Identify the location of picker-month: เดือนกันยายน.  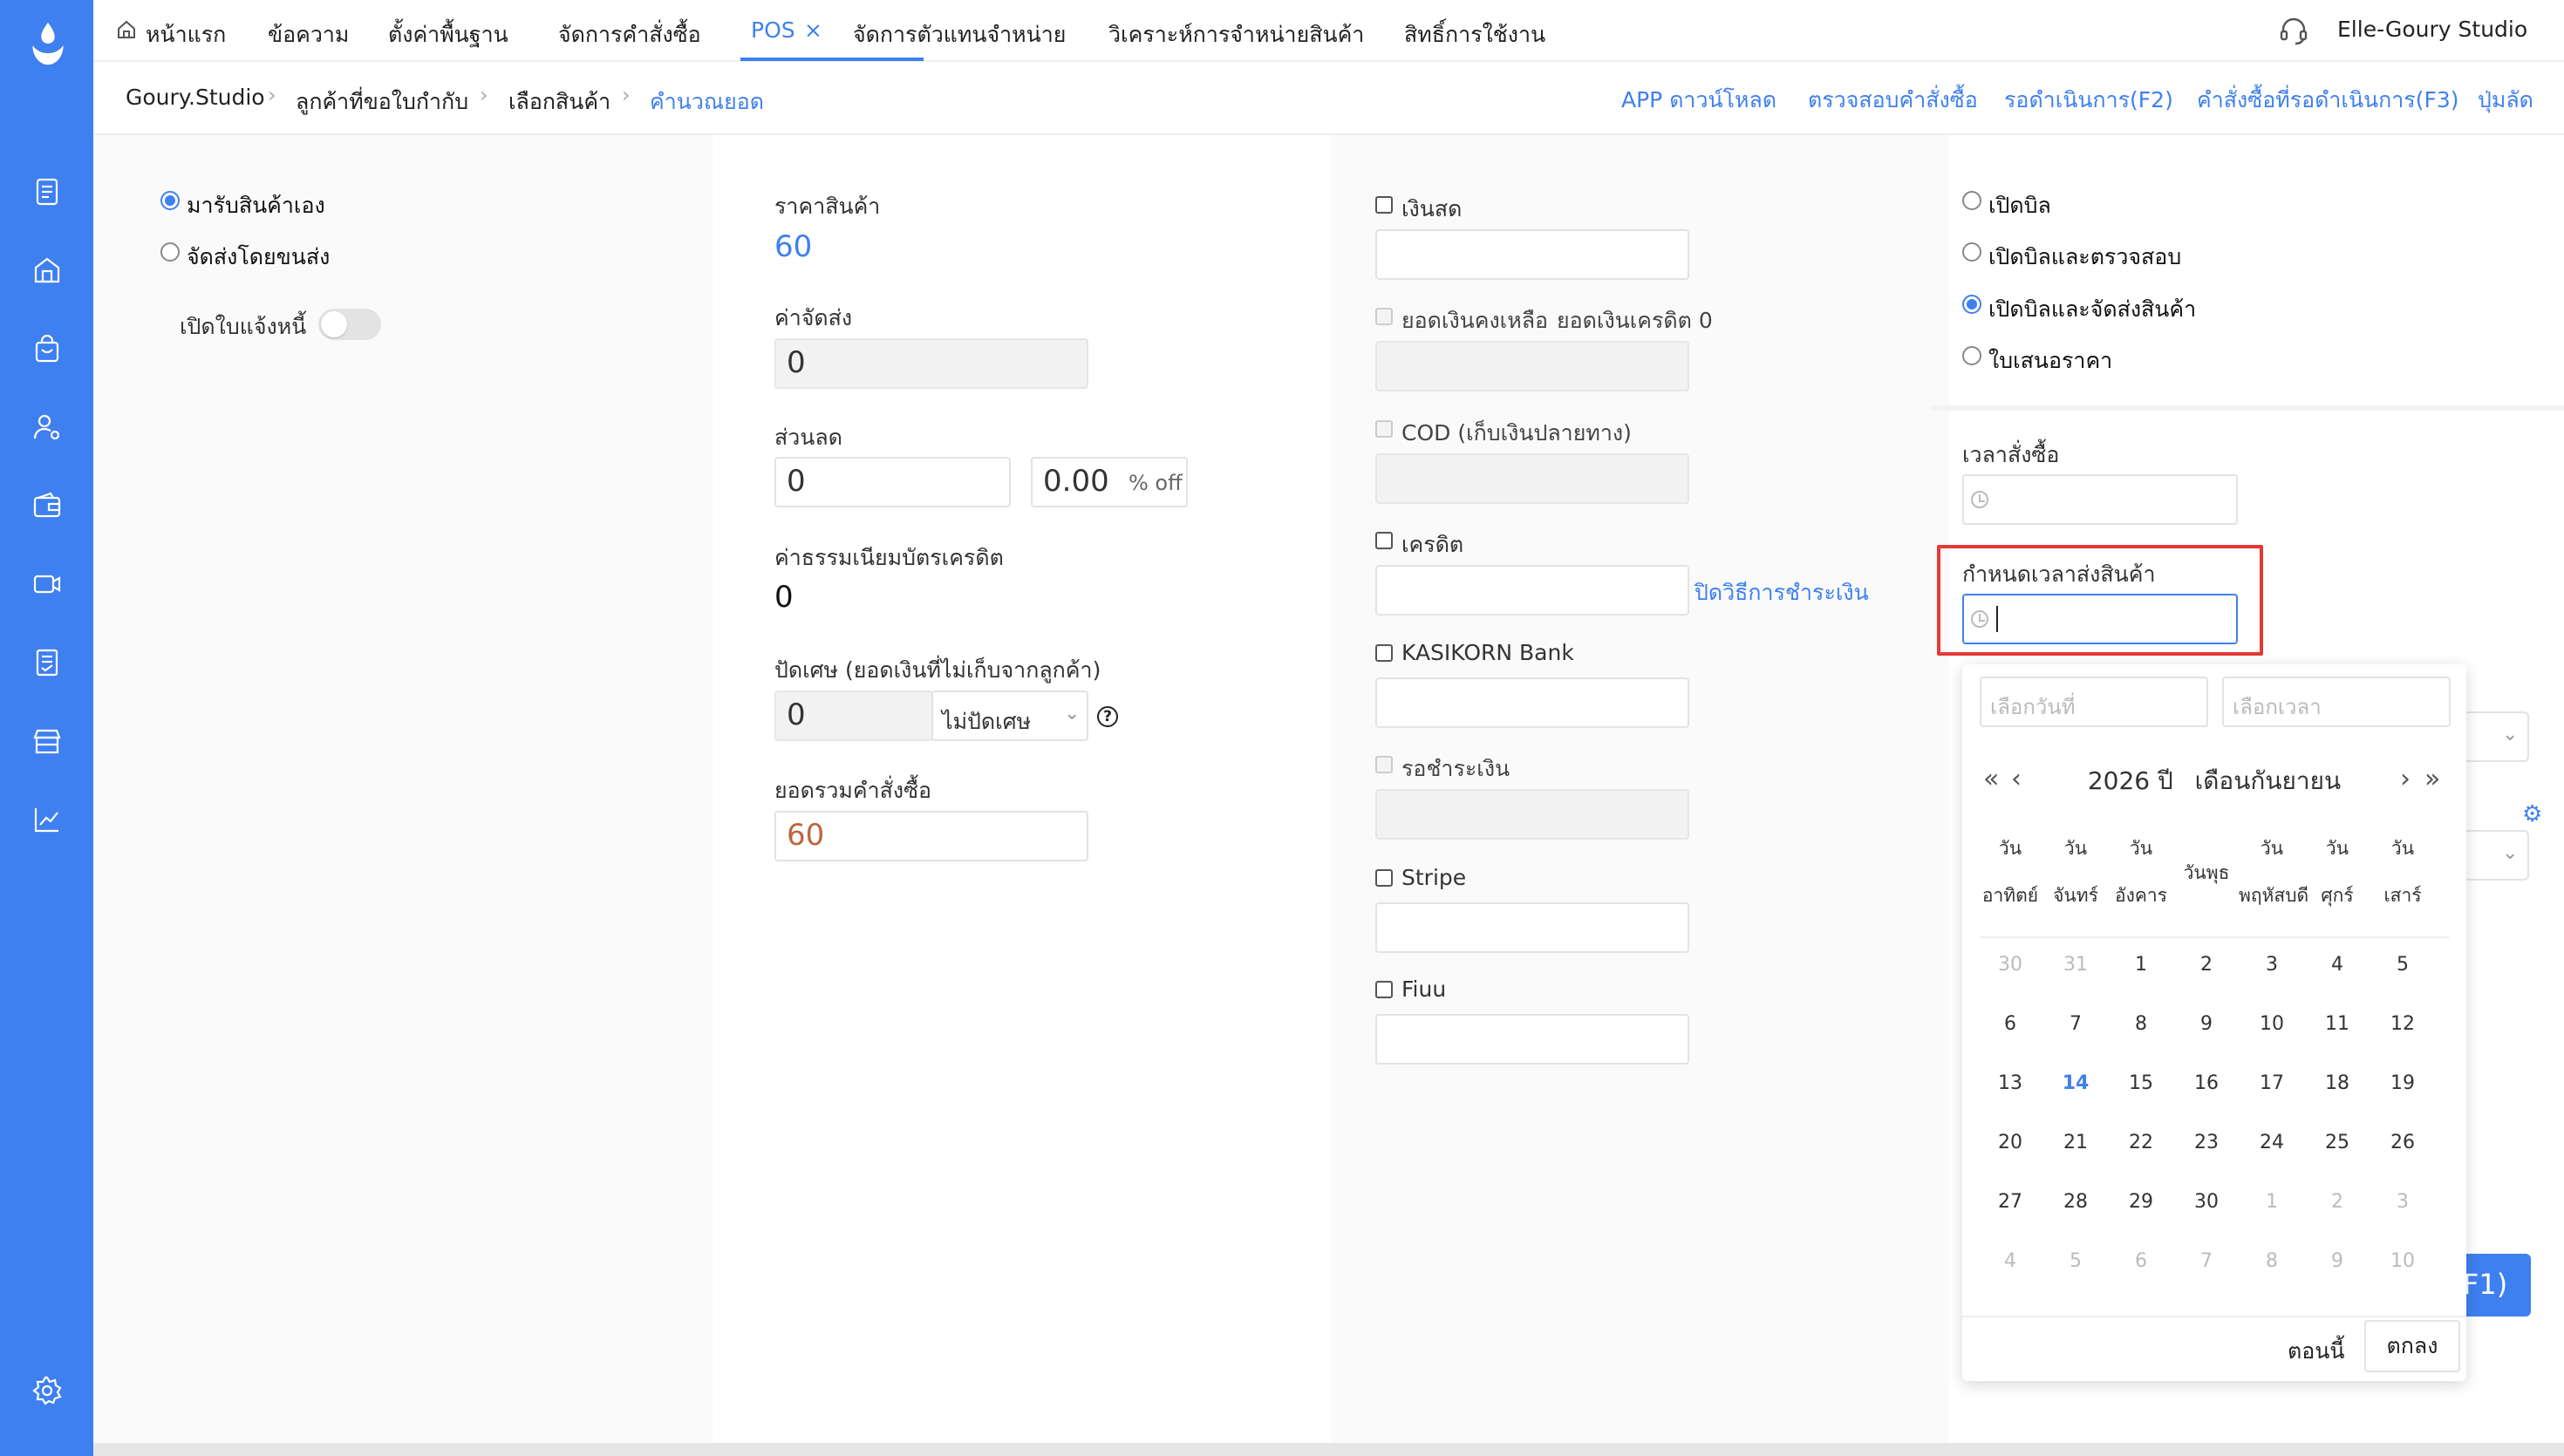
(2268, 780).